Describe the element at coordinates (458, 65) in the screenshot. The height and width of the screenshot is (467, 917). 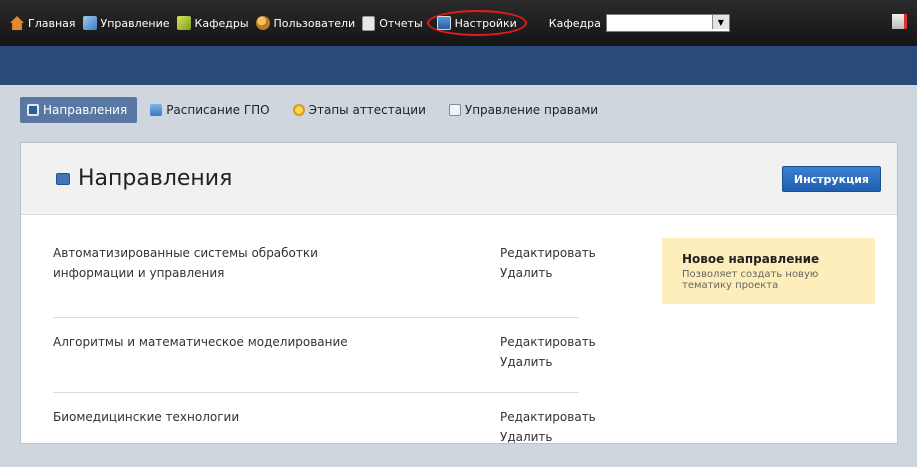
I see `header-band` at that location.